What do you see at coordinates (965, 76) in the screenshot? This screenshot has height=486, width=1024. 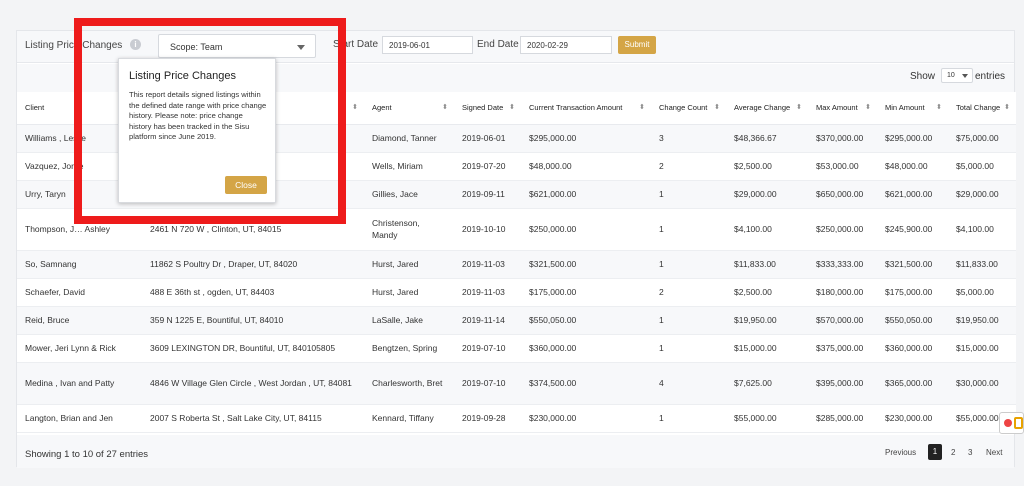 I see `chevron-down-icon` at bounding box center [965, 76].